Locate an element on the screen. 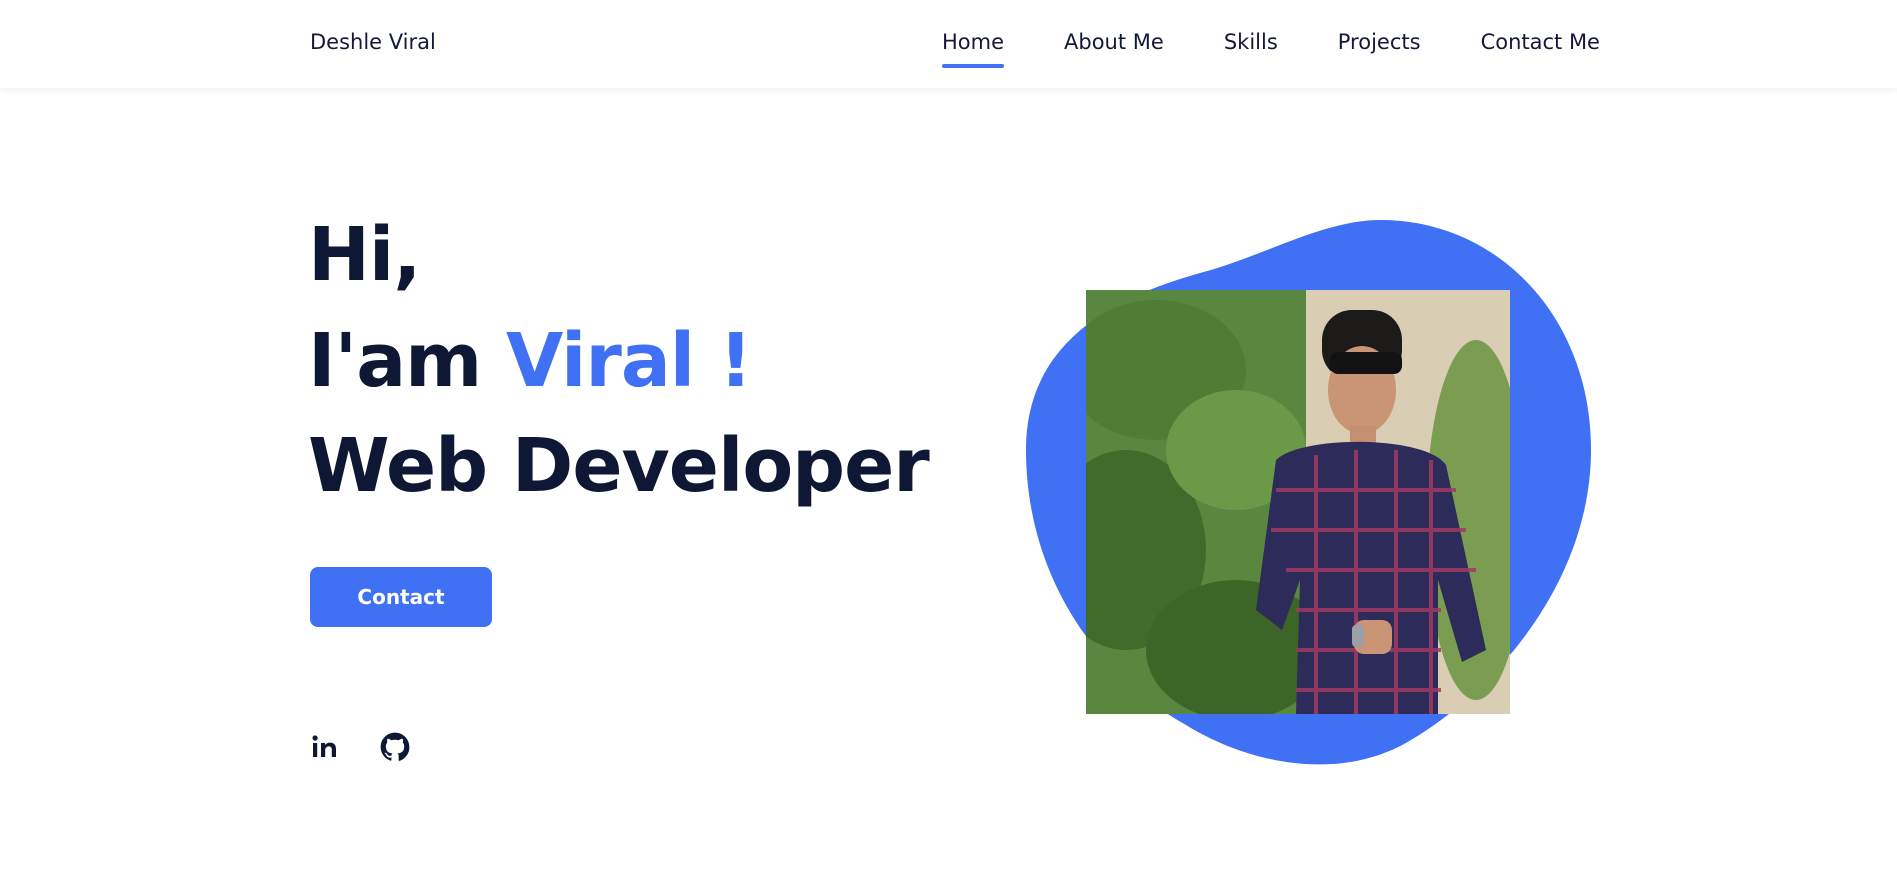 The image size is (1897, 882). main-nav: Home About Me Skills Projects Contact Me is located at coordinates (1271, 49).